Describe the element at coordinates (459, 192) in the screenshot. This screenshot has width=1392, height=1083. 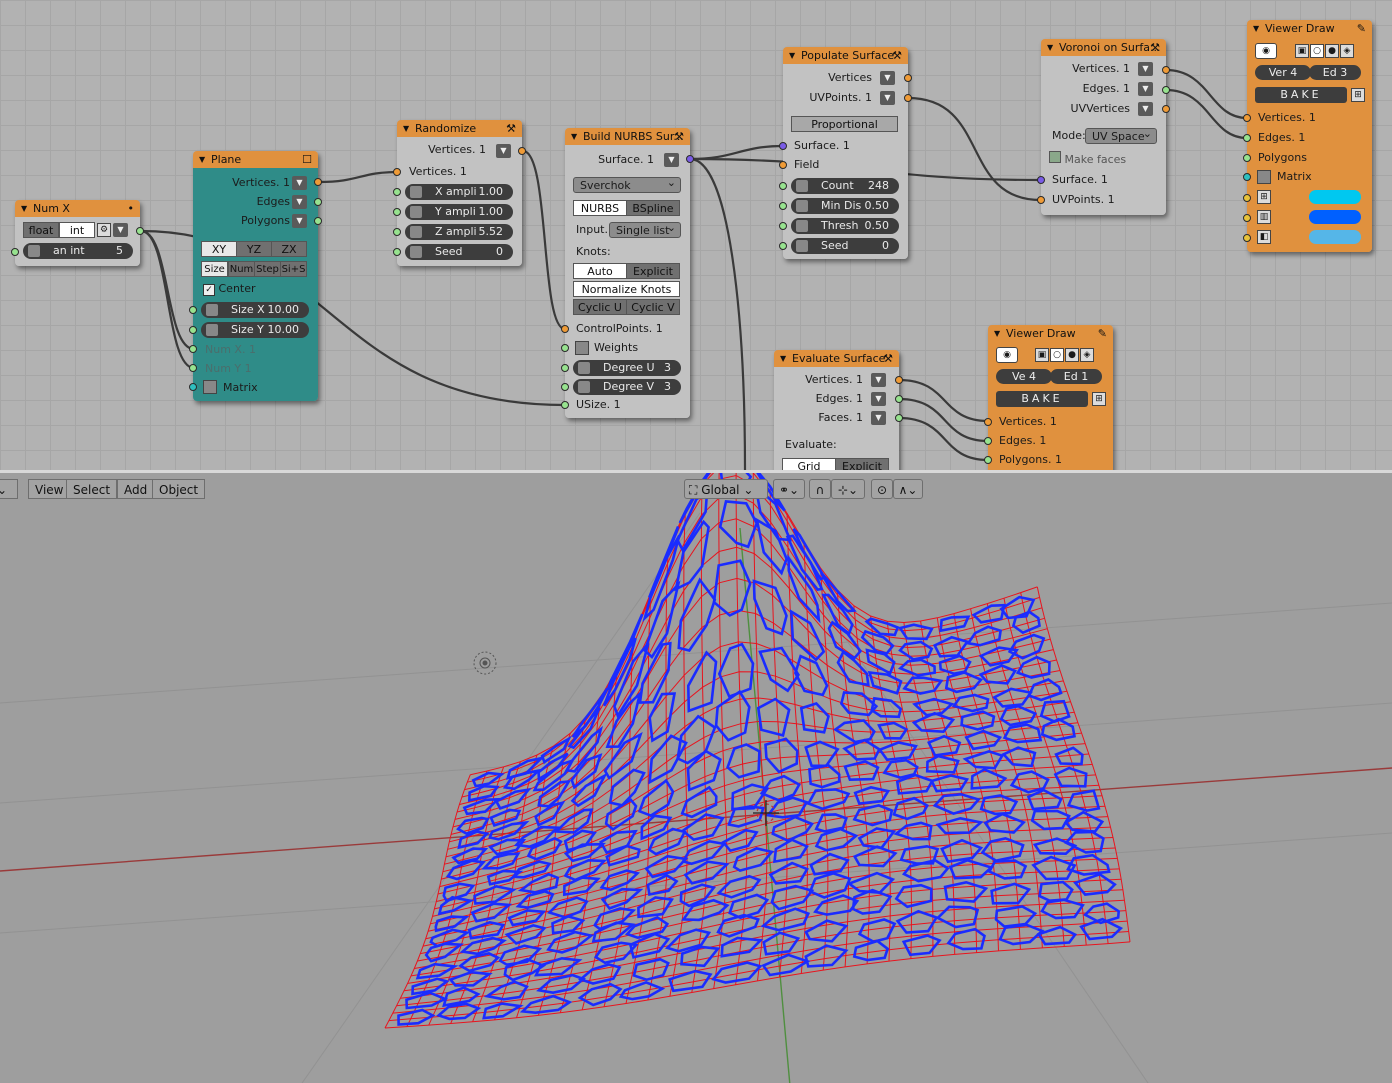
I see `x-ampli-field: X ampli 1.00` at that location.